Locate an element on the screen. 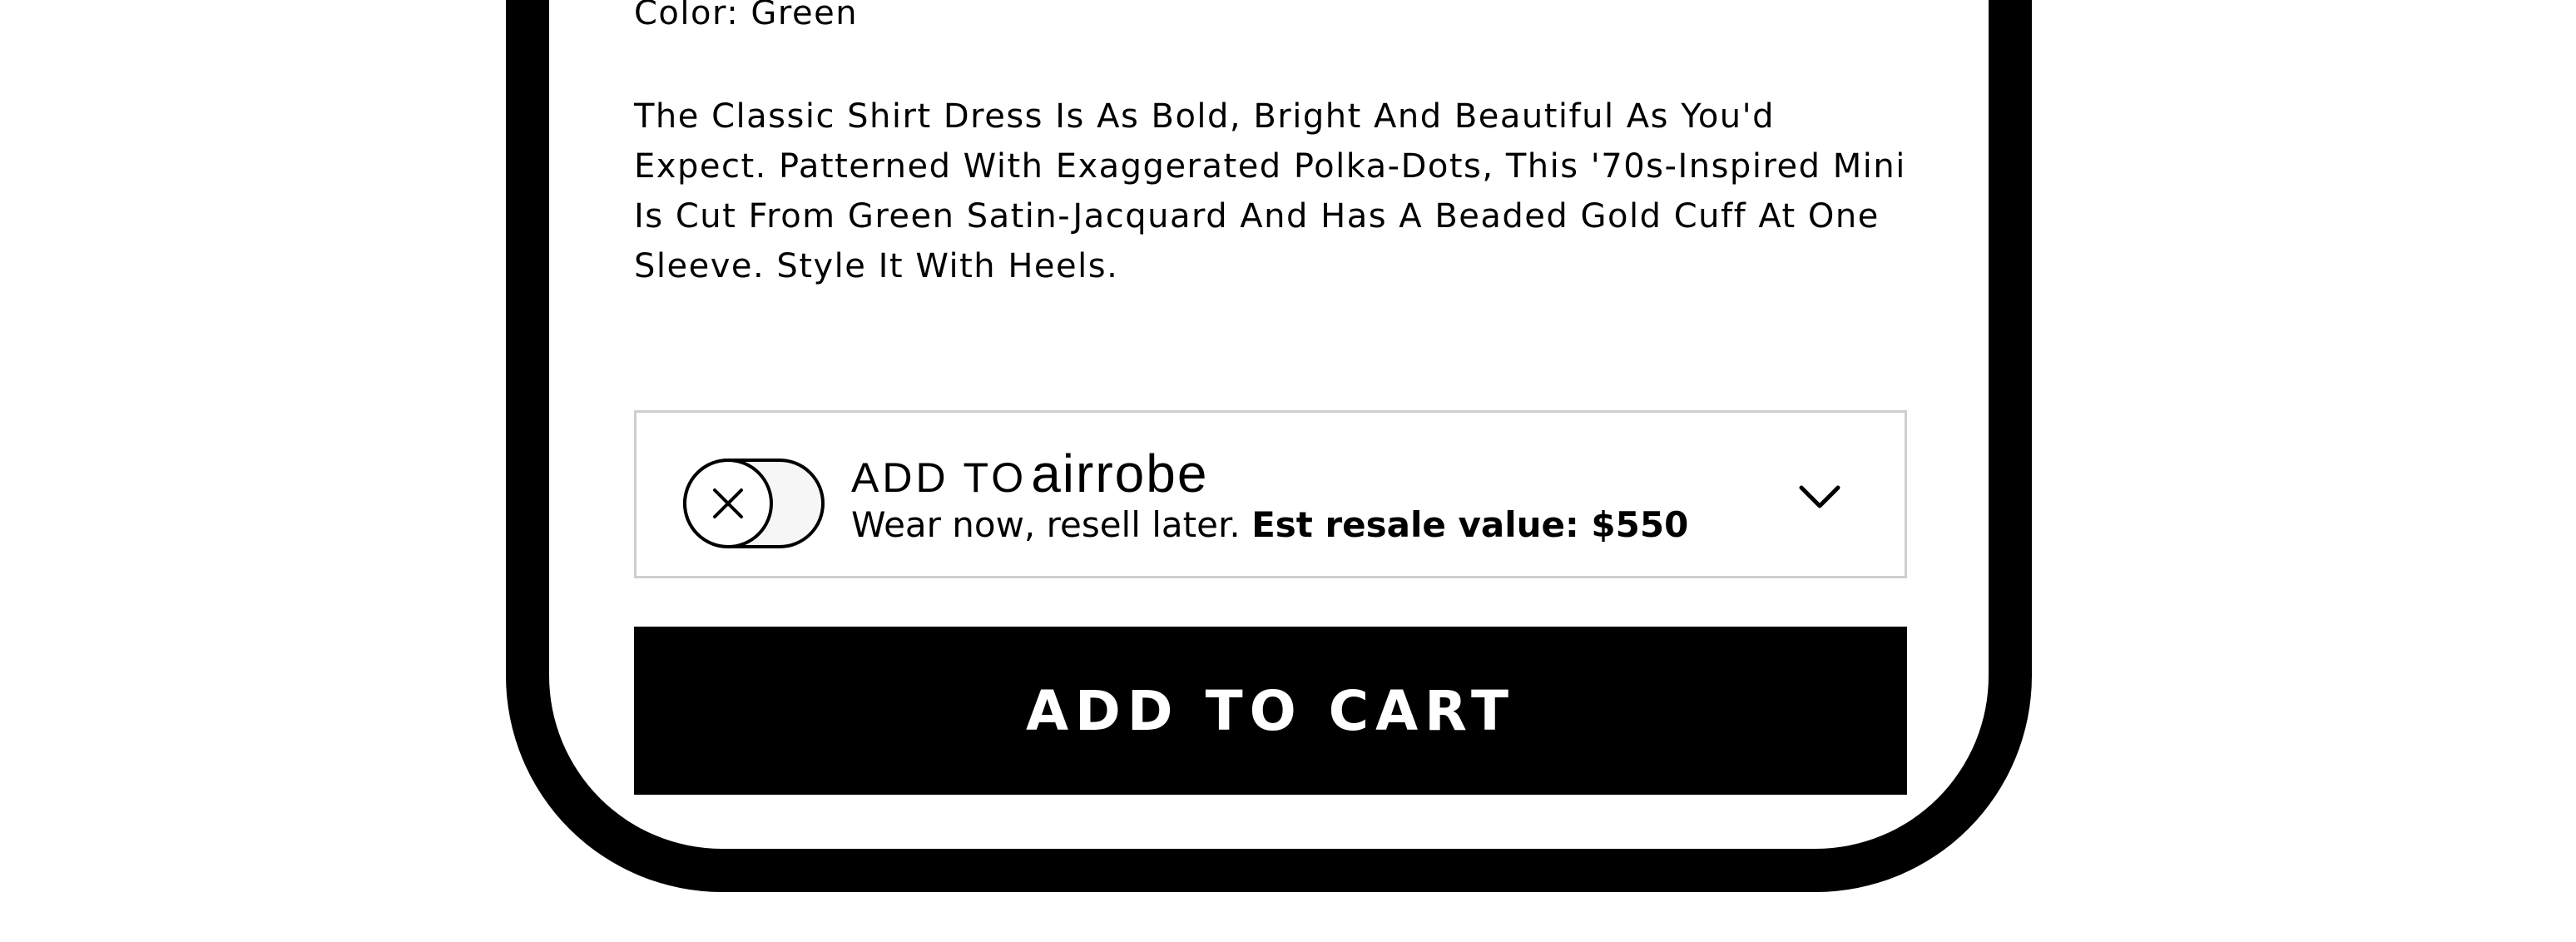 The image size is (2576, 942). close-icon is located at coordinates (728, 503).